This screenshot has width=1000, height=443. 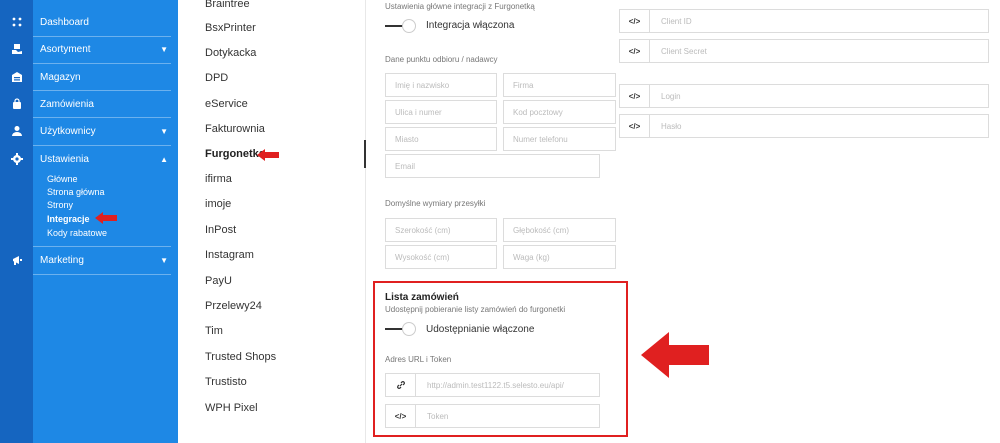 I want to click on icon-rail, so click(x=16, y=221).